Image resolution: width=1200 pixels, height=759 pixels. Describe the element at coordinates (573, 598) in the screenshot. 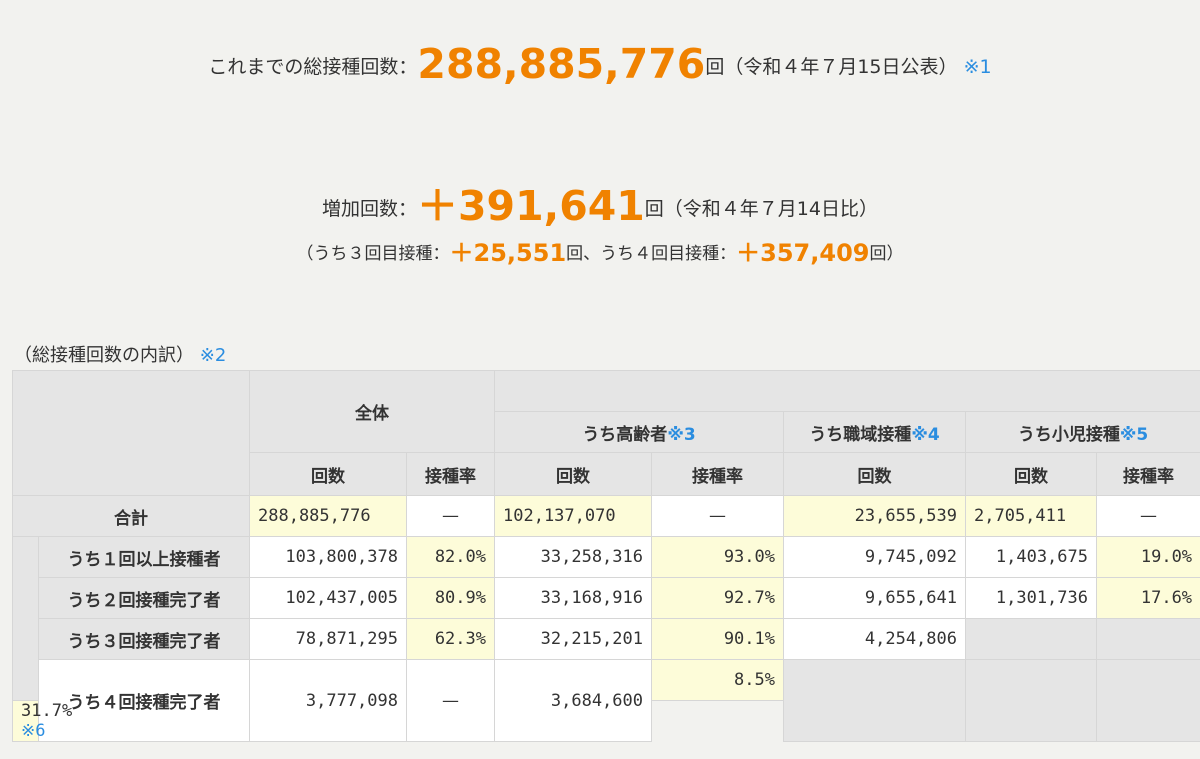

I see `second-elderly-count: 33,168,916` at that location.